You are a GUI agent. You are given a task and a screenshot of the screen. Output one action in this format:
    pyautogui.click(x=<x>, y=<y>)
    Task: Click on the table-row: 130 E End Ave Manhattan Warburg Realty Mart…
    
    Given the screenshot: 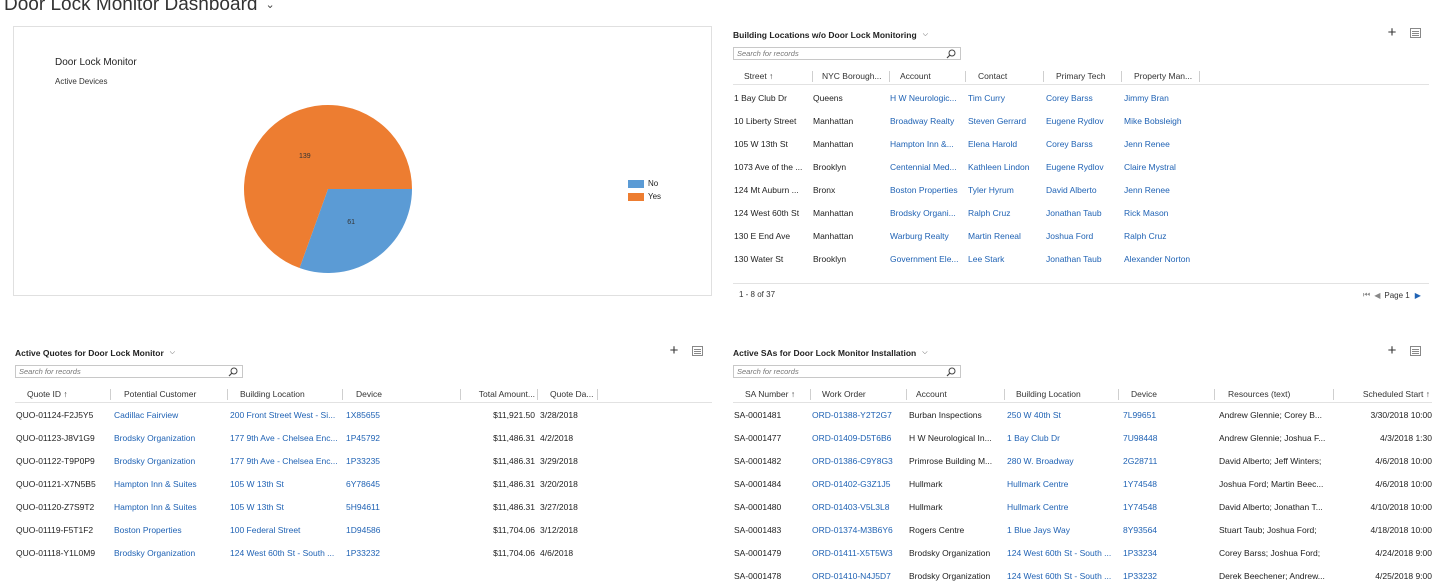 What is the action you would take?
    pyautogui.click(x=1081, y=236)
    